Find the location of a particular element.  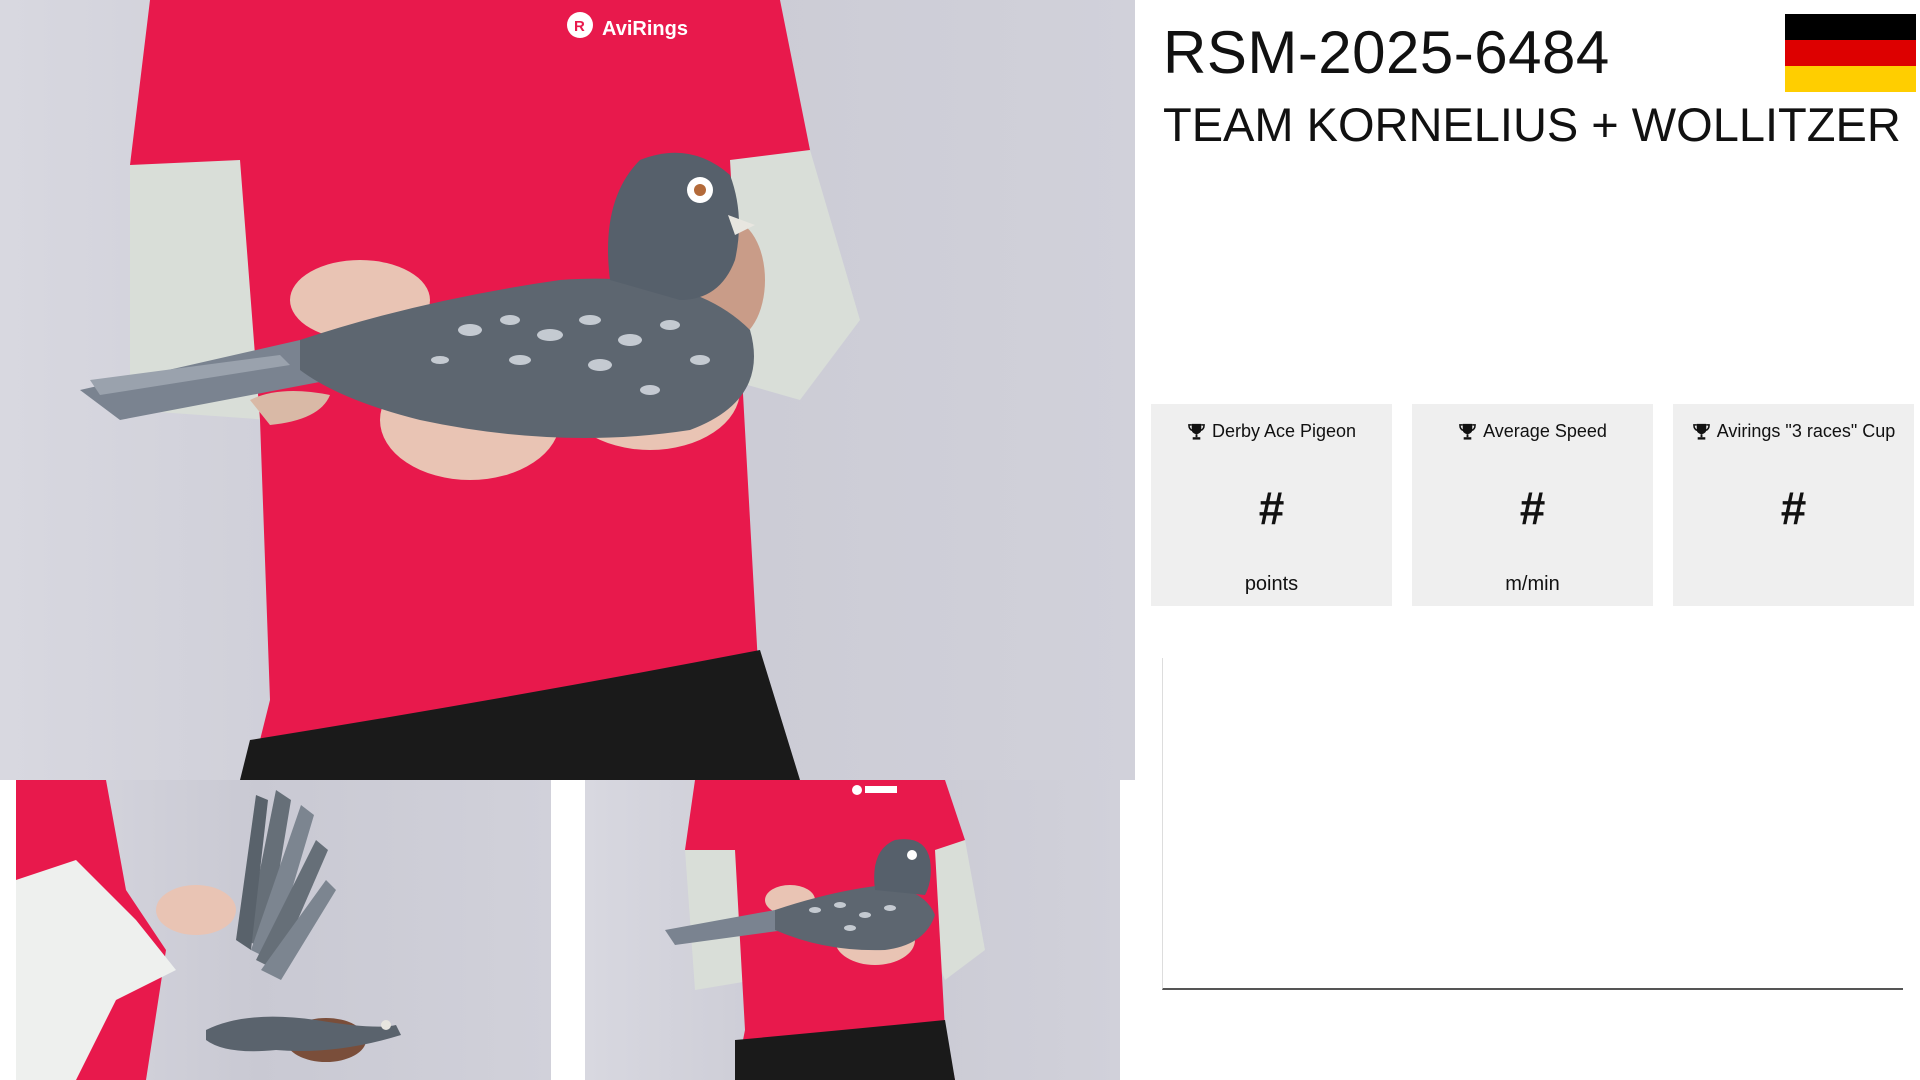

flag-stripe-gold is located at coordinates (1850, 79).